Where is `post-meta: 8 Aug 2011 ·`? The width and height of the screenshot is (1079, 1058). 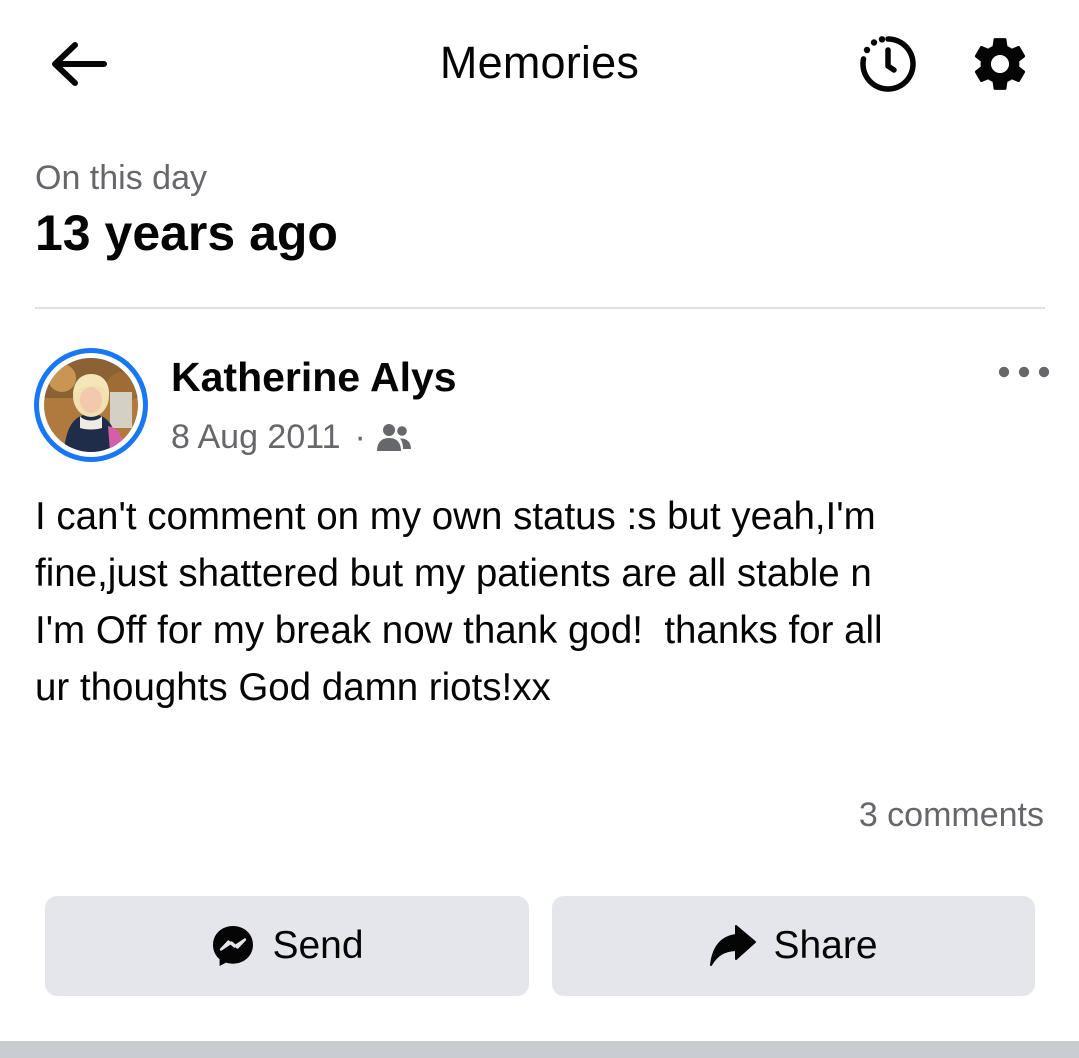 post-meta: 8 Aug 2011 · is located at coordinates (291, 437).